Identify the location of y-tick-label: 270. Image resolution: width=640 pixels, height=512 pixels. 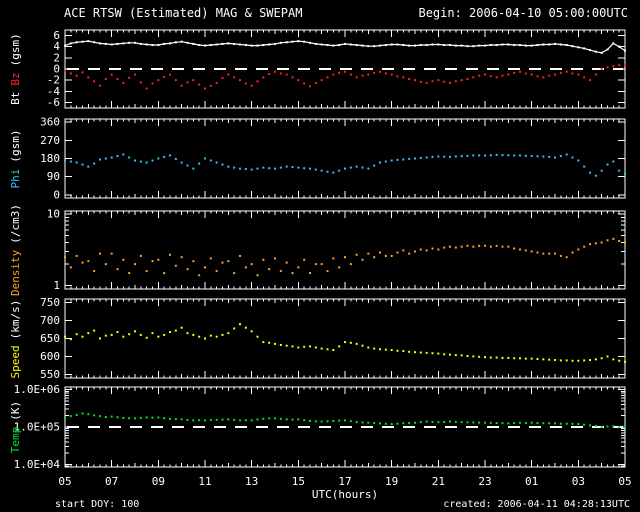
(50, 140).